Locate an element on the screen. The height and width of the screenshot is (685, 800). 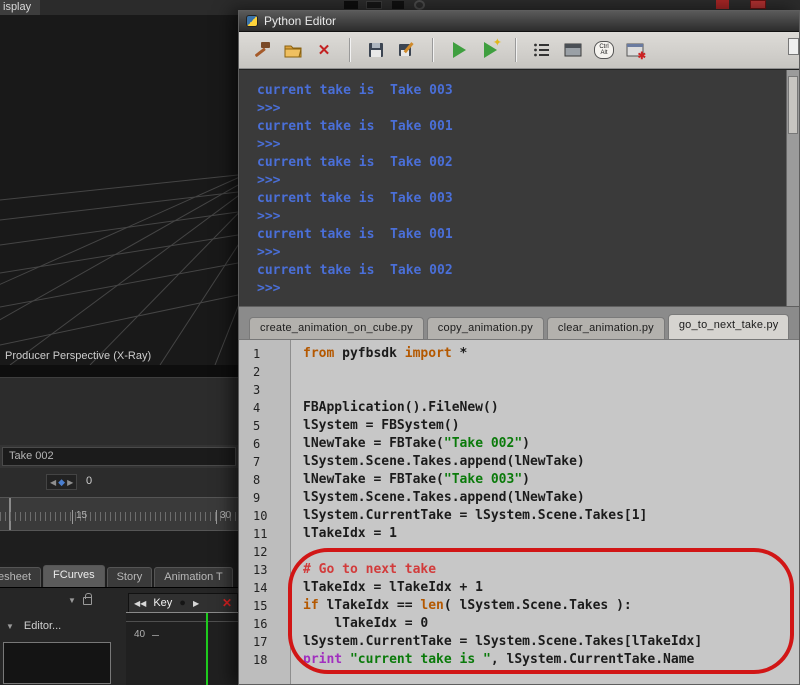
take-field-wrap: Take 002 is located at coordinates (119, 456).